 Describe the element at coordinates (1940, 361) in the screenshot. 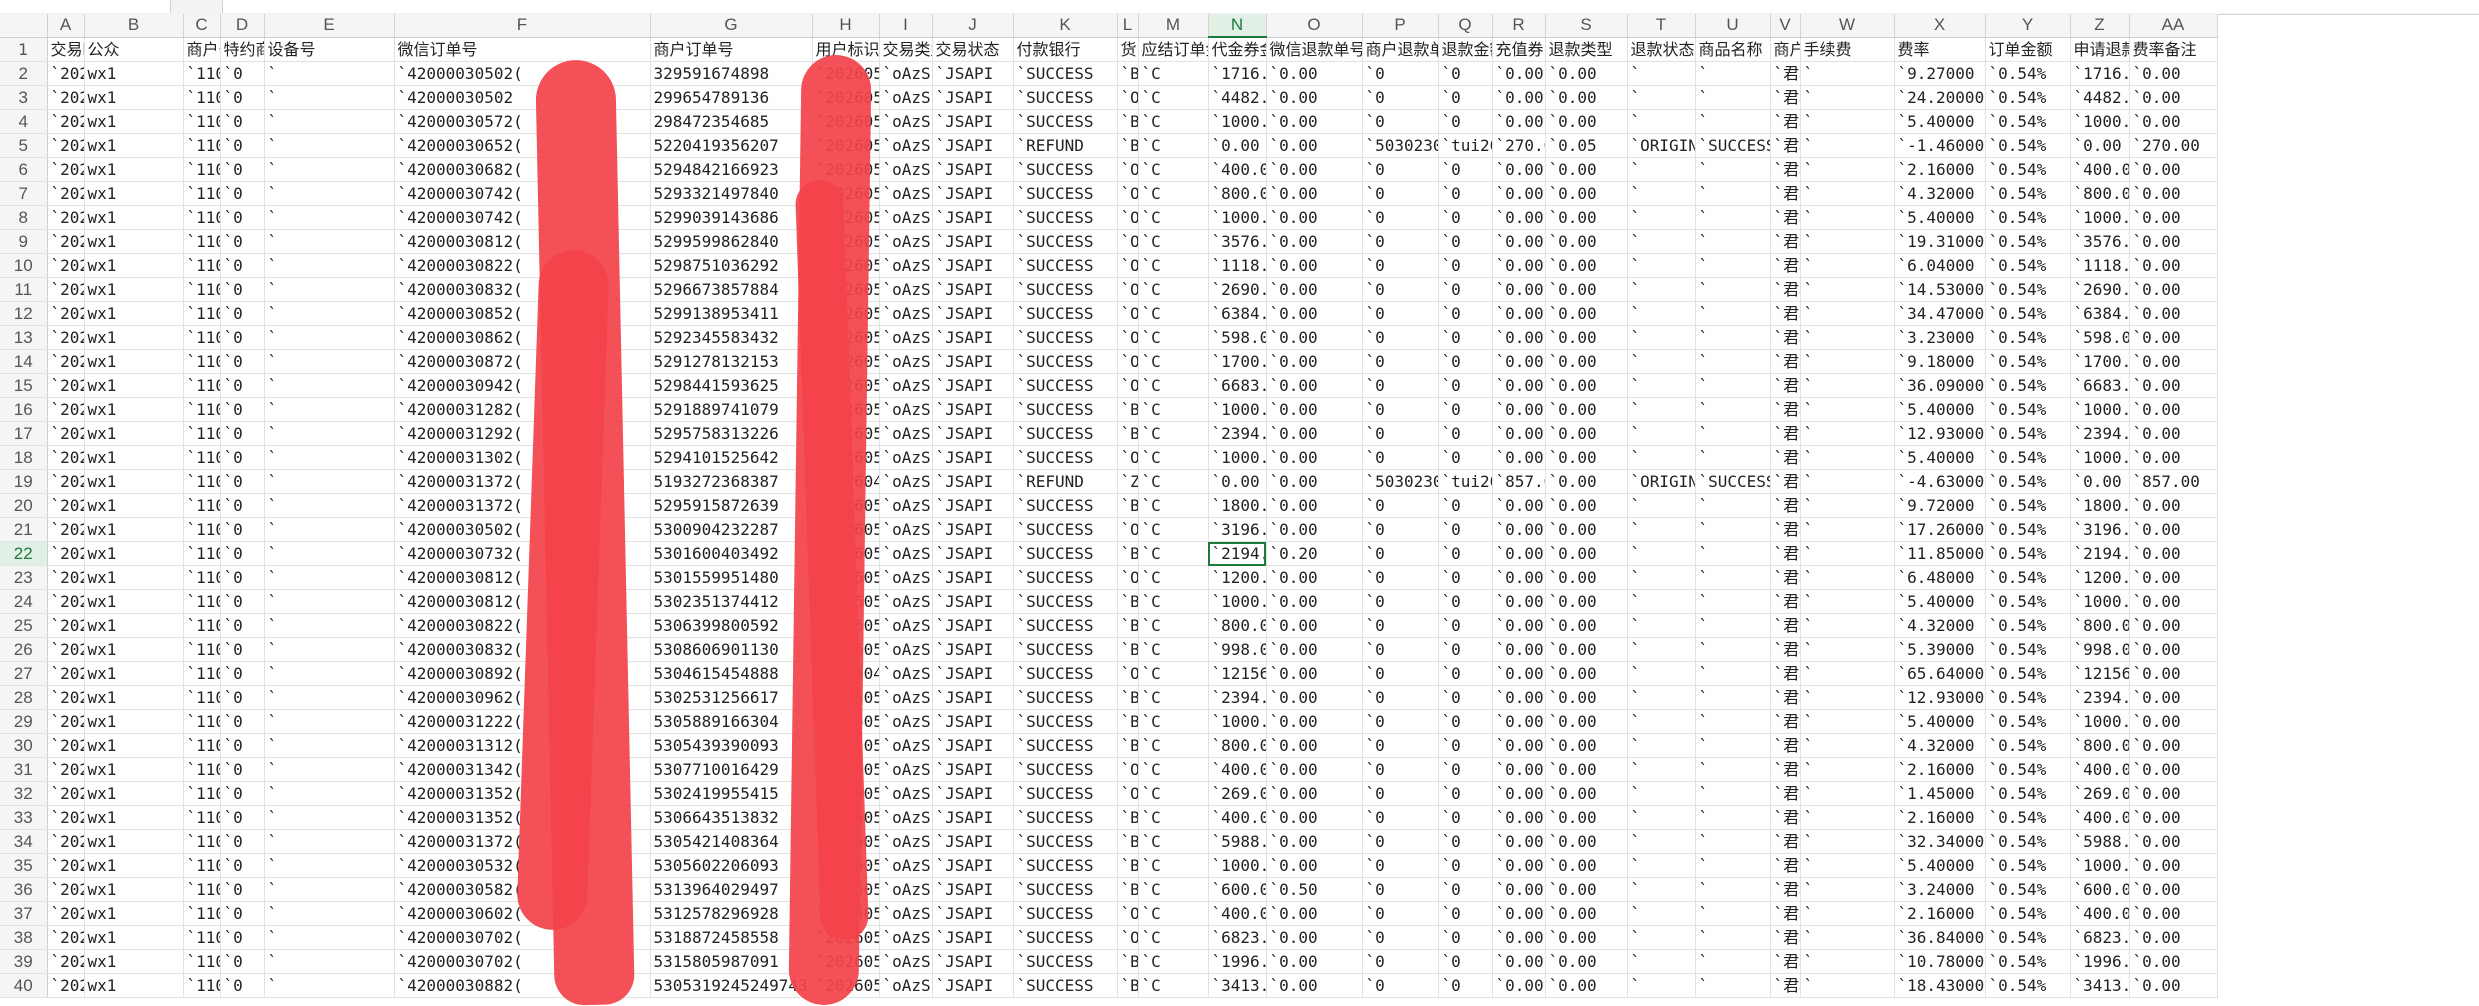

I see `cell-x: `9.18000` at that location.